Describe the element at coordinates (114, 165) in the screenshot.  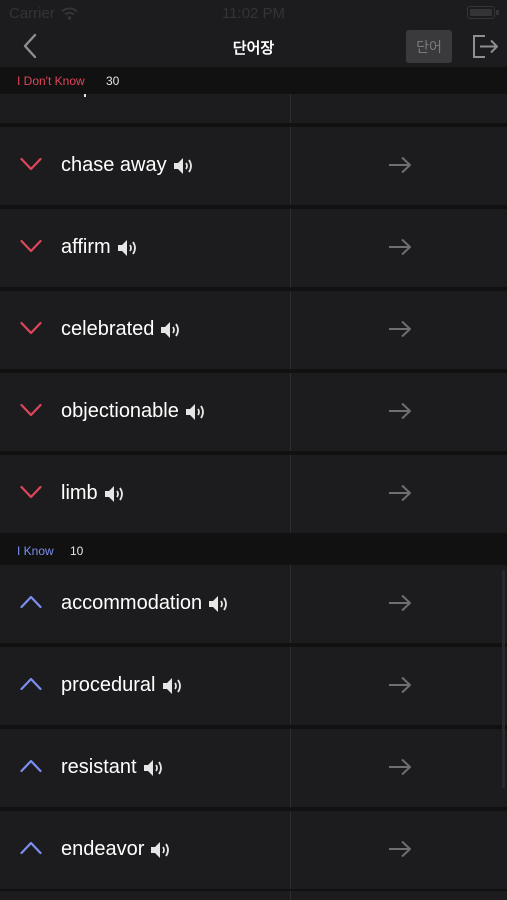
I see `word-label: chase away` at that location.